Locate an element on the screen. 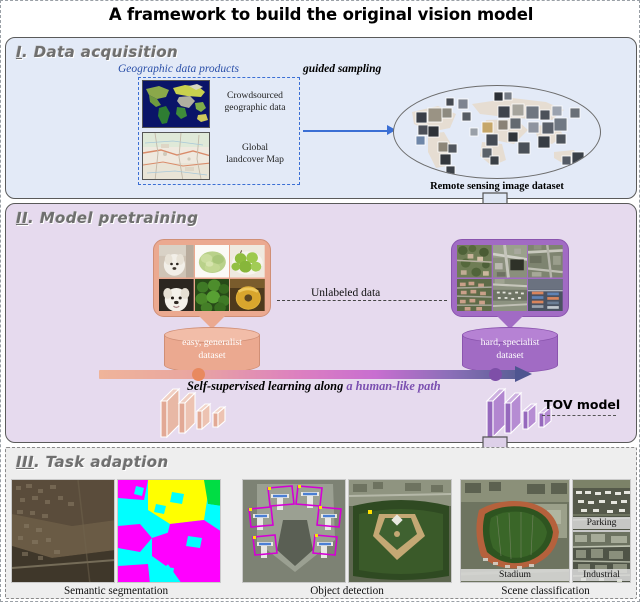  image-broccoli-florets is located at coordinates (212, 294).